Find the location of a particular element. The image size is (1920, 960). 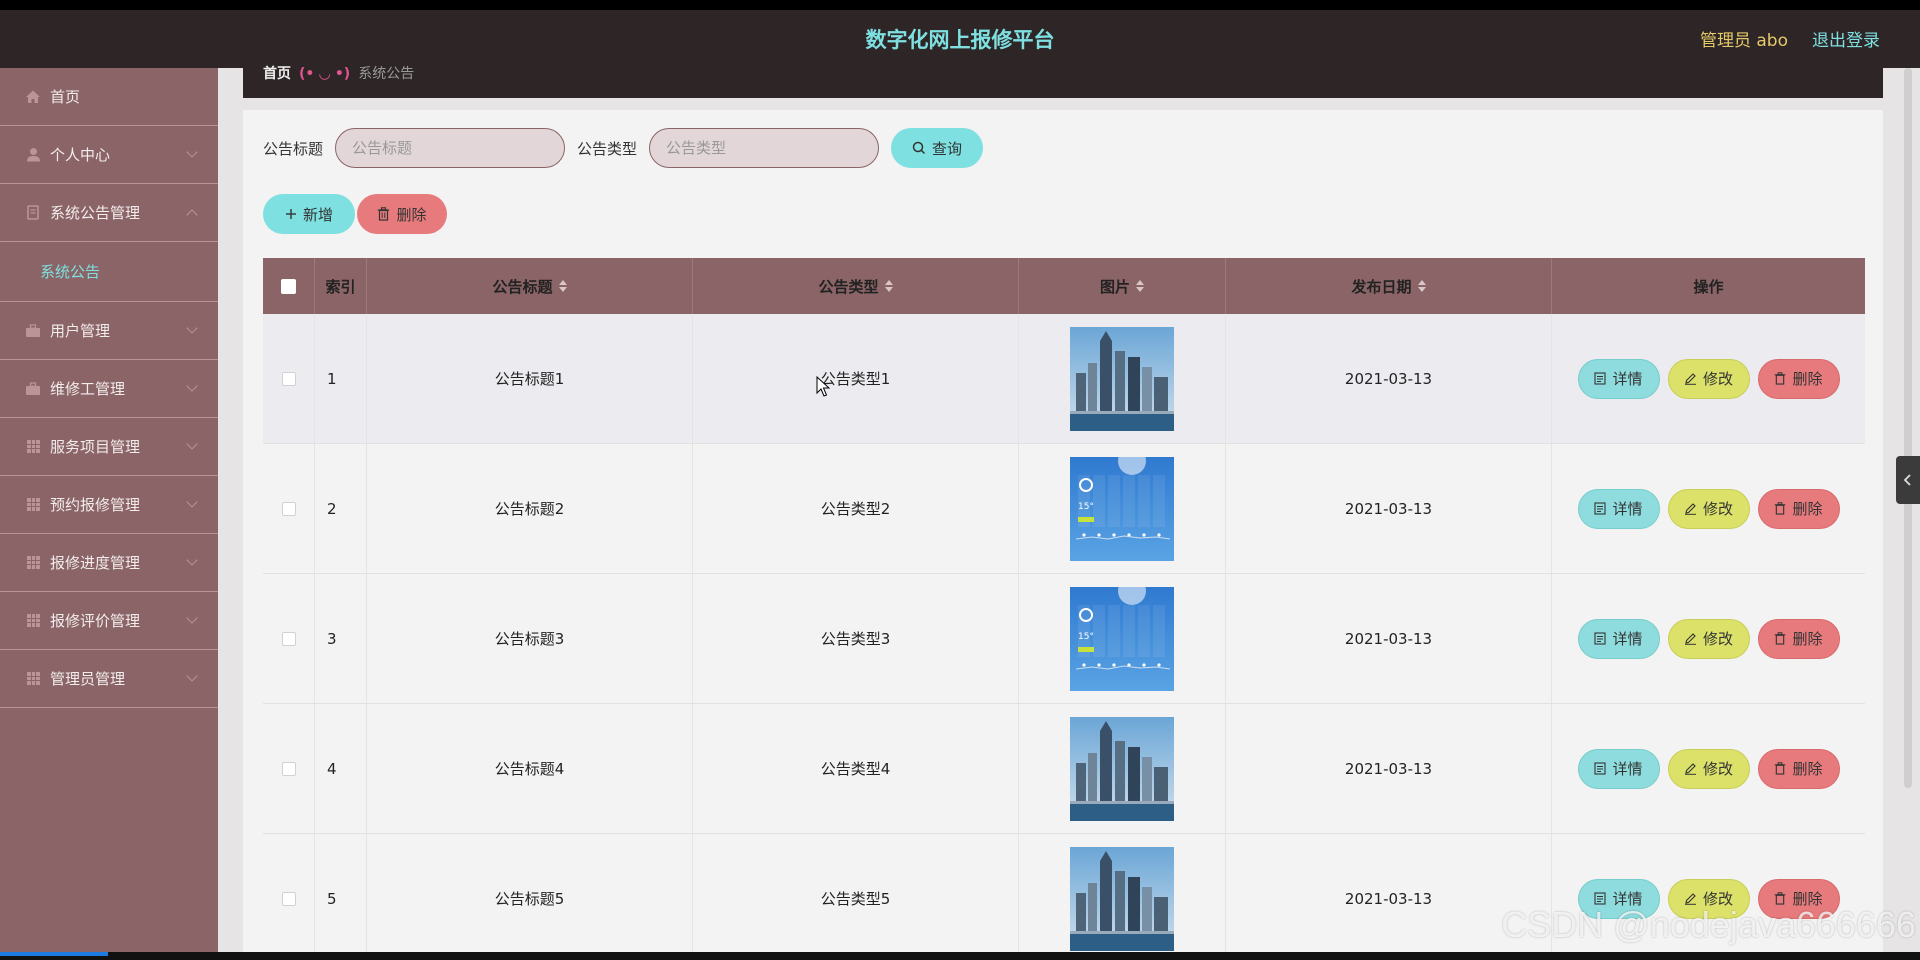

header-title-label: 公告标题 is located at coordinates (522, 286).